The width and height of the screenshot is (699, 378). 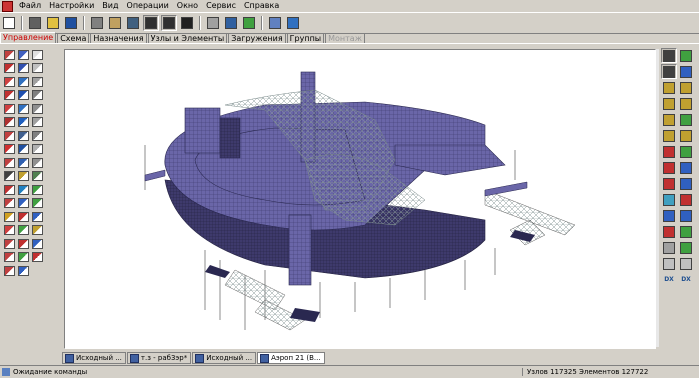 What do you see at coordinates (30, 6) in the screenshot?
I see `menu-file: Файл` at bounding box center [30, 6].